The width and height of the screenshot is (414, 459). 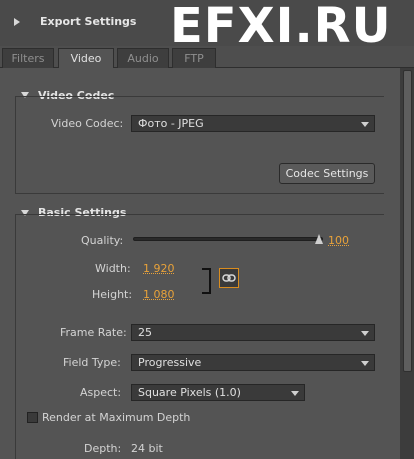 What do you see at coordinates (116, 417) in the screenshot?
I see `render-max-depth-label: Render at Maximum Depth` at bounding box center [116, 417].